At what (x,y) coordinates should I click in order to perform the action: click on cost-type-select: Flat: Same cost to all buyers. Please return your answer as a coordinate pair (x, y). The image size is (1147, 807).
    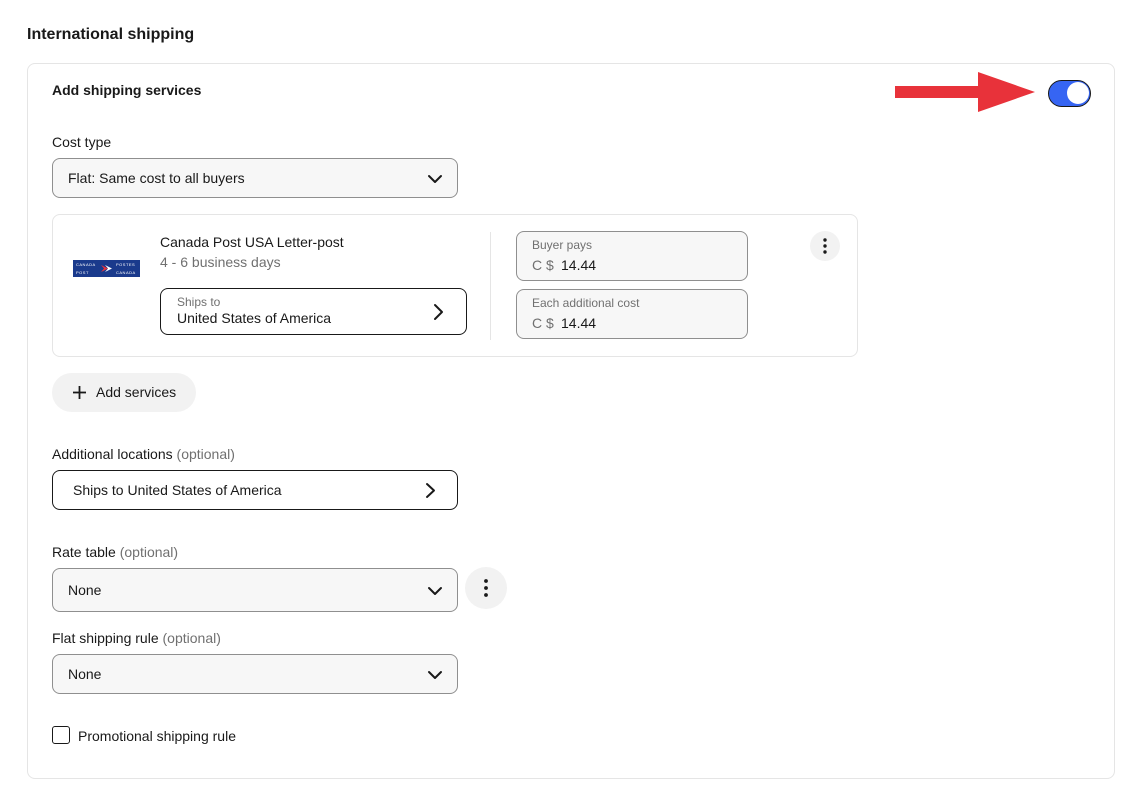
    Looking at the image, I should click on (255, 178).